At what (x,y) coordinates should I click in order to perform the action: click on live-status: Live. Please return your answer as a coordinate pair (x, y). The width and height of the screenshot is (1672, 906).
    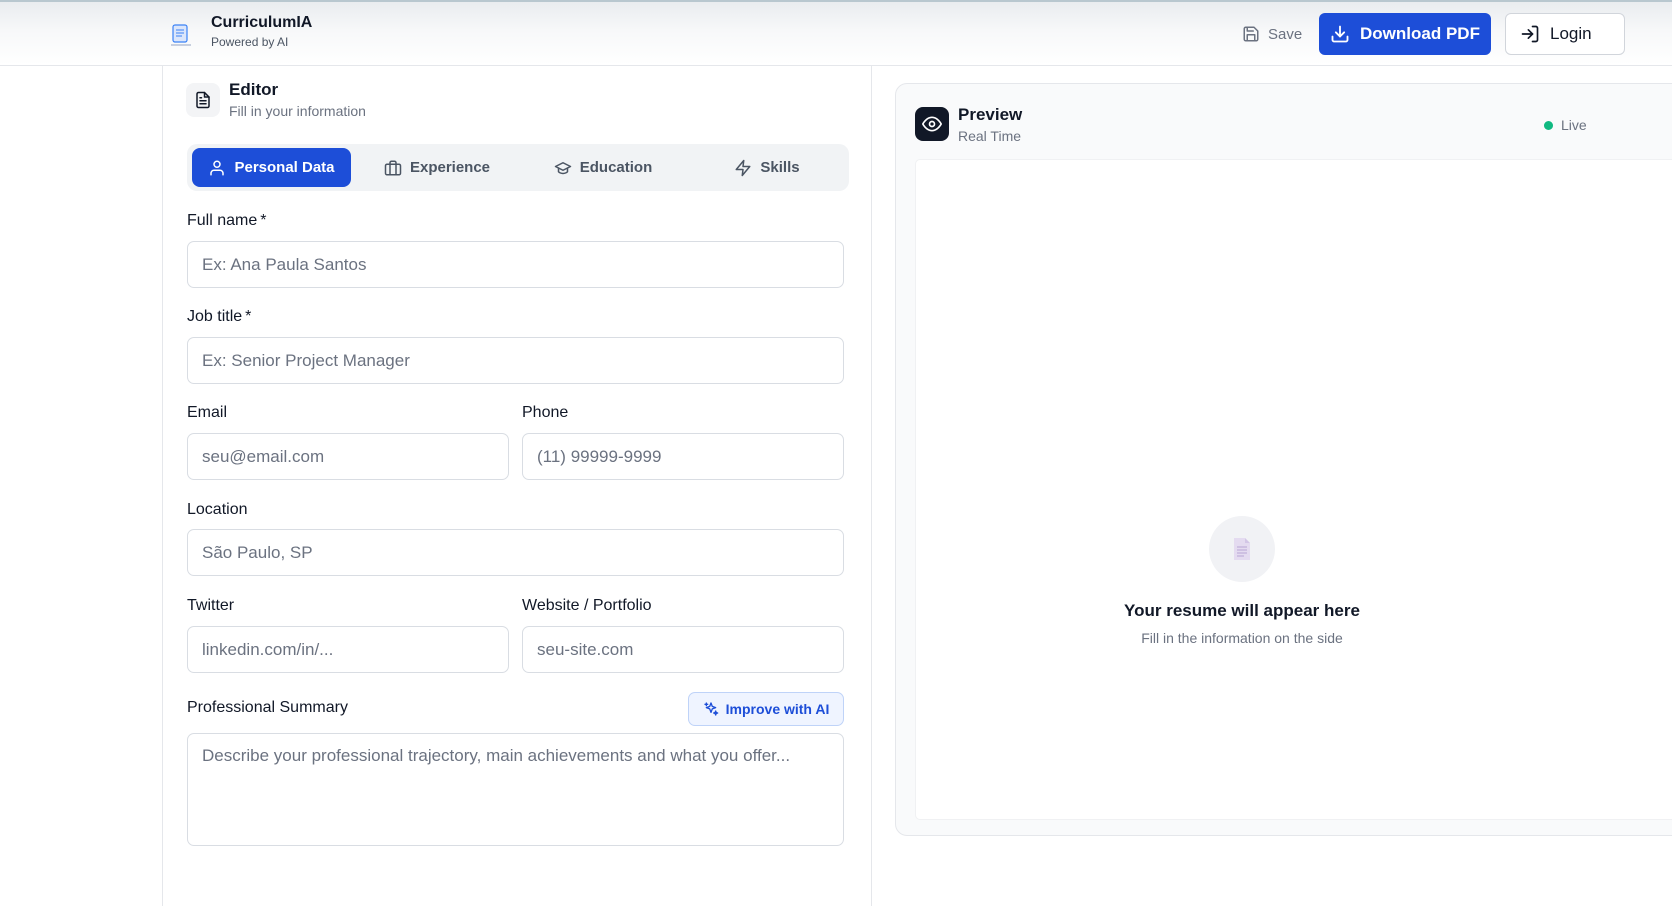
    Looking at the image, I should click on (1565, 125).